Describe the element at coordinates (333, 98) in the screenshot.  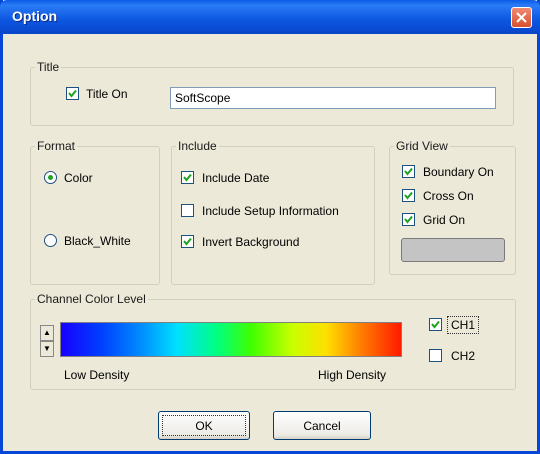
I see `title-text-input` at that location.